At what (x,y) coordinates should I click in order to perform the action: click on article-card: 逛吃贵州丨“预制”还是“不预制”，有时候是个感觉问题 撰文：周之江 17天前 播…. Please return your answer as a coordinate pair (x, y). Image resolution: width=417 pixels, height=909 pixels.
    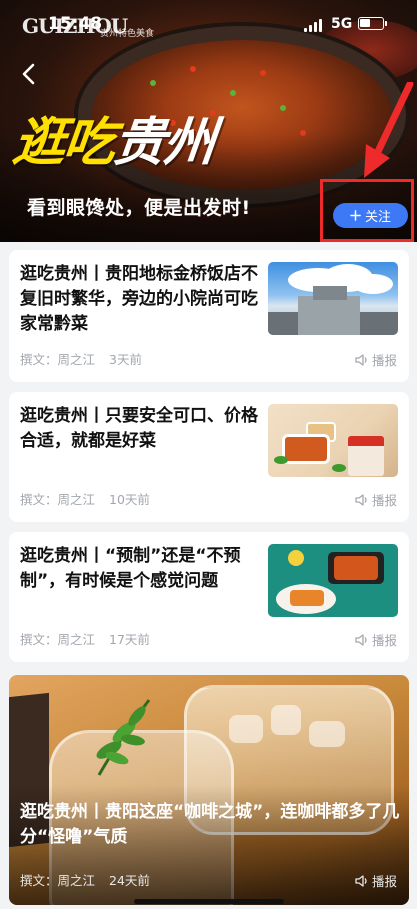
    Looking at the image, I should click on (209, 597).